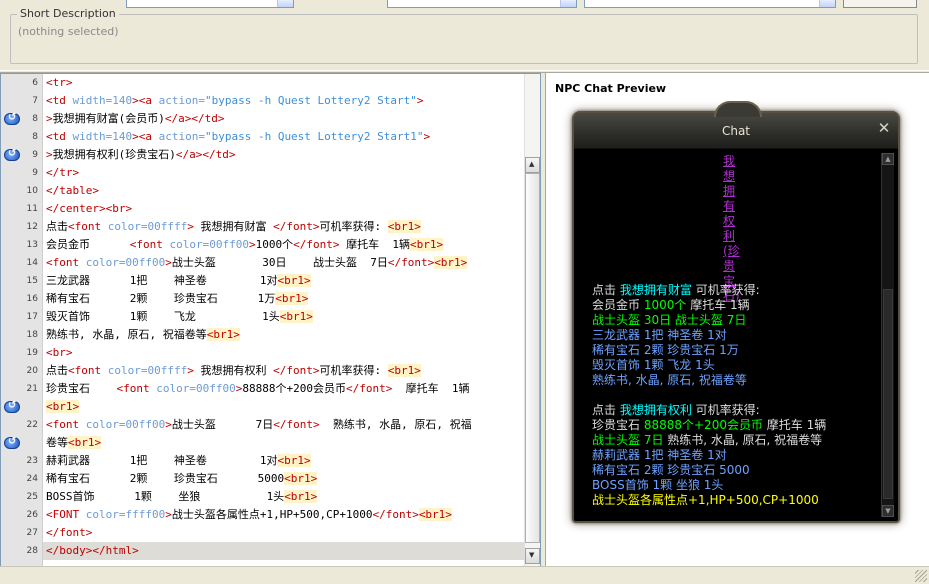  Describe the element at coordinates (284, 281) in the screenshot. I see `code-line: 三龙武器 1把 神圣卷 1对<br1>` at that location.